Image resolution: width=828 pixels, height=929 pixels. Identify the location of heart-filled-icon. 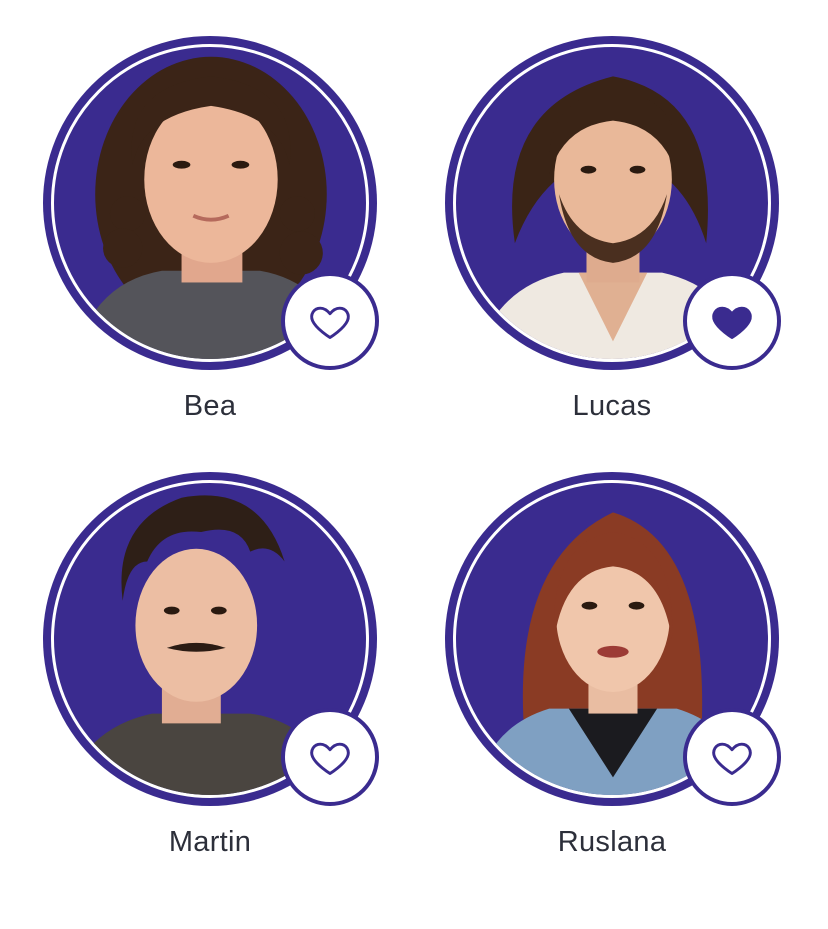
(732, 322).